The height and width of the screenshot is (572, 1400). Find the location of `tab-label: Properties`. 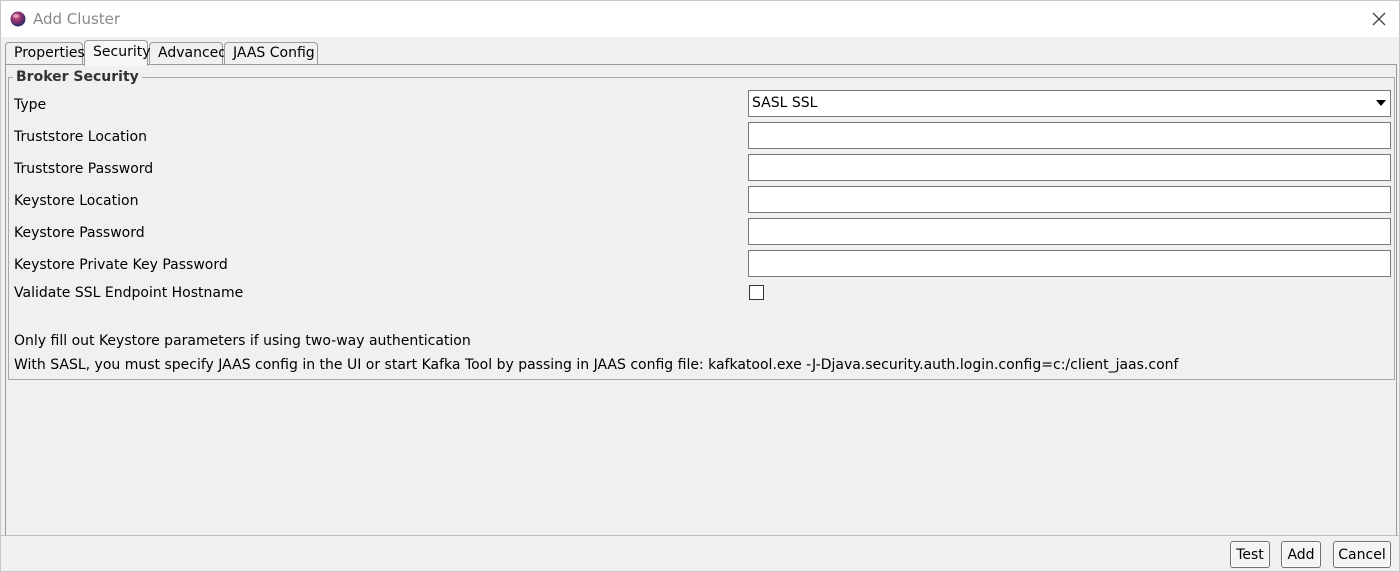

tab-label: Properties is located at coordinates (49, 53).